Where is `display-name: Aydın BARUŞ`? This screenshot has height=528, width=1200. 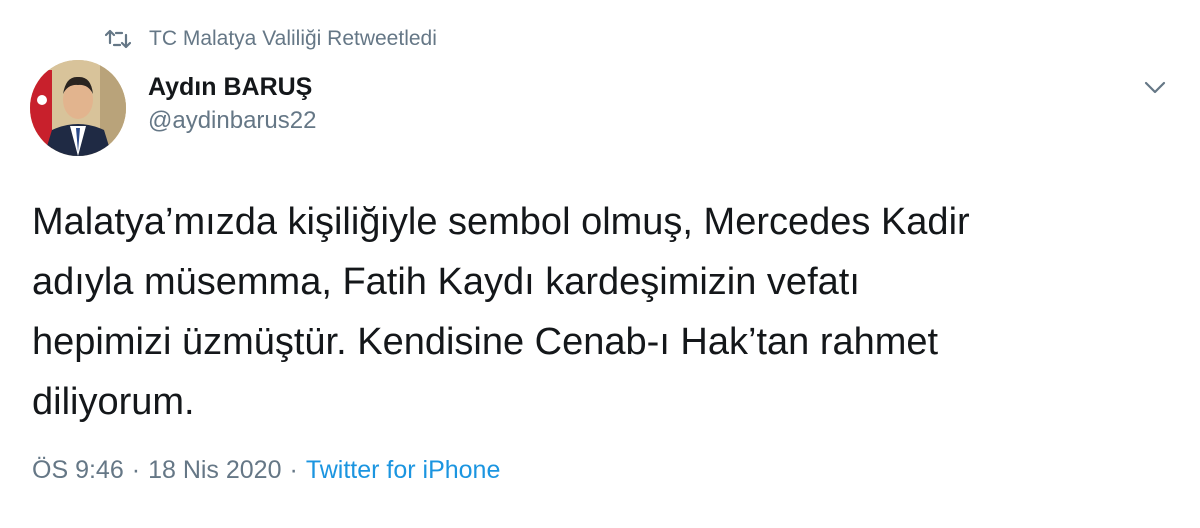
display-name: Aydın BARUŞ is located at coordinates (232, 87).